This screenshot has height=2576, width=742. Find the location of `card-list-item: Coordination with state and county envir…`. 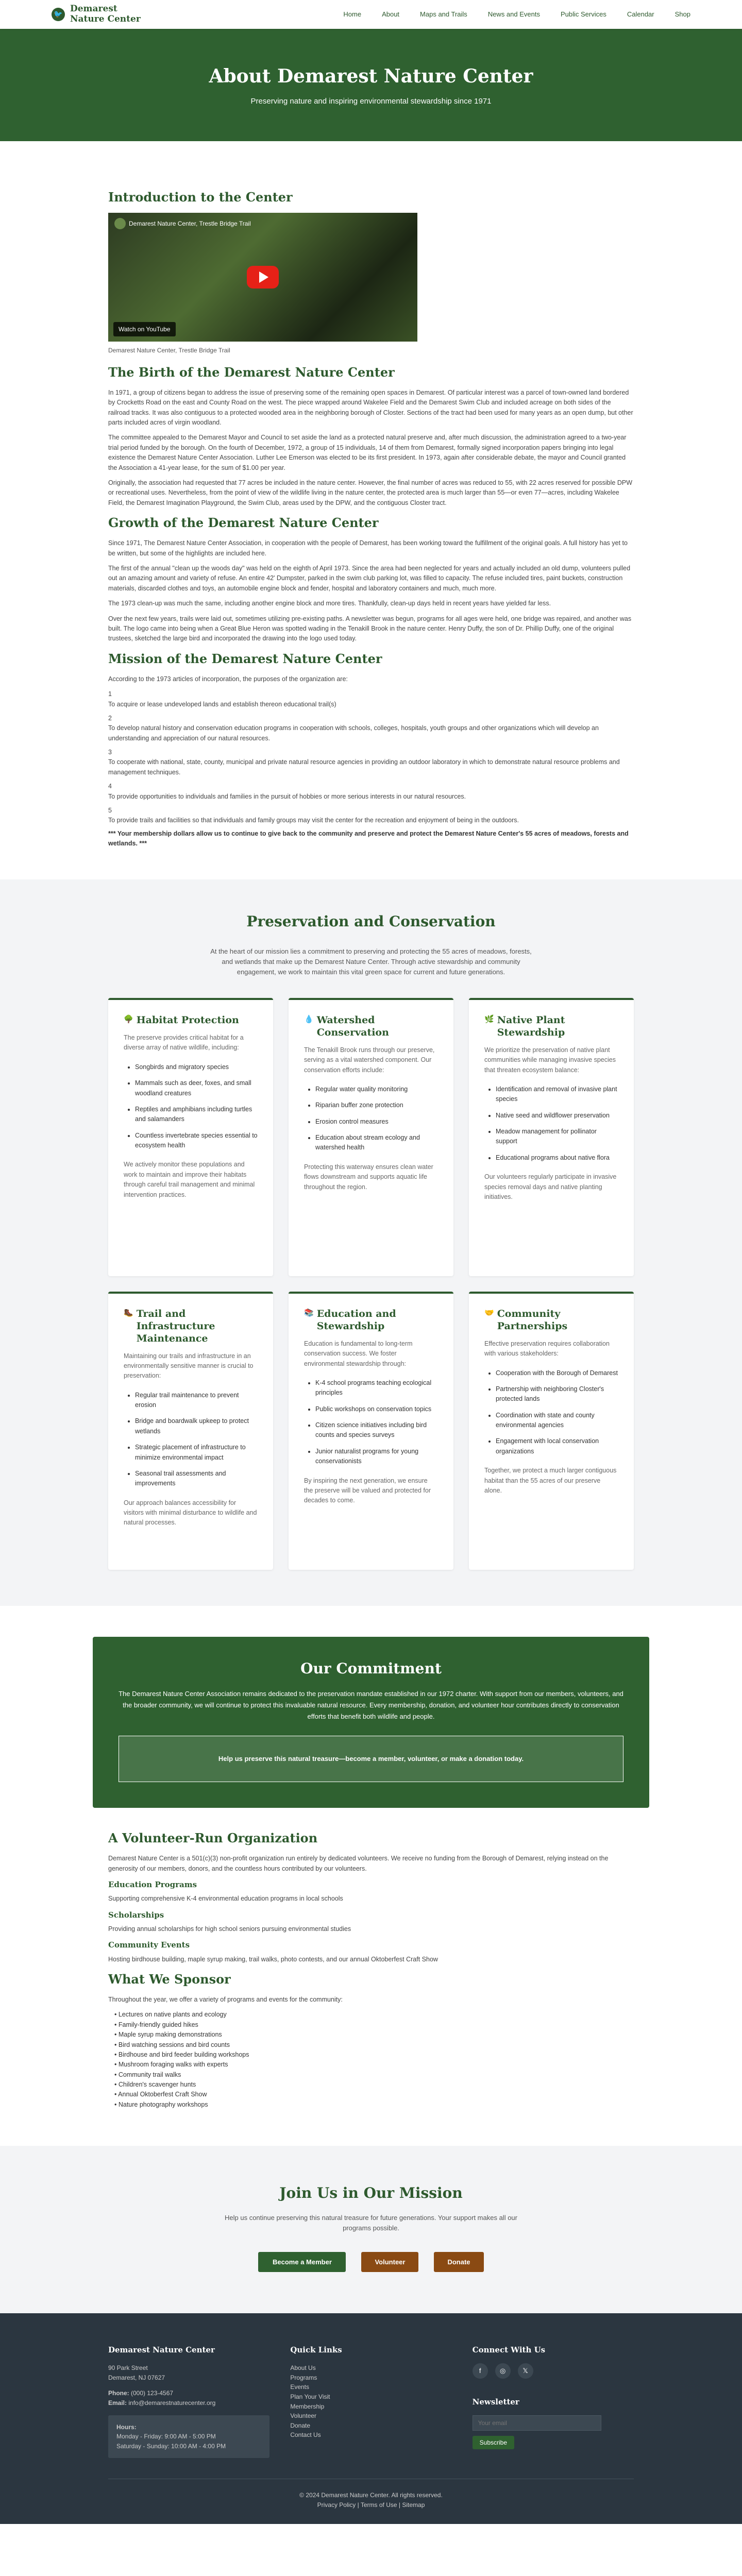

card-list-item: Coordination with state and county envir… is located at coordinates (557, 1421).